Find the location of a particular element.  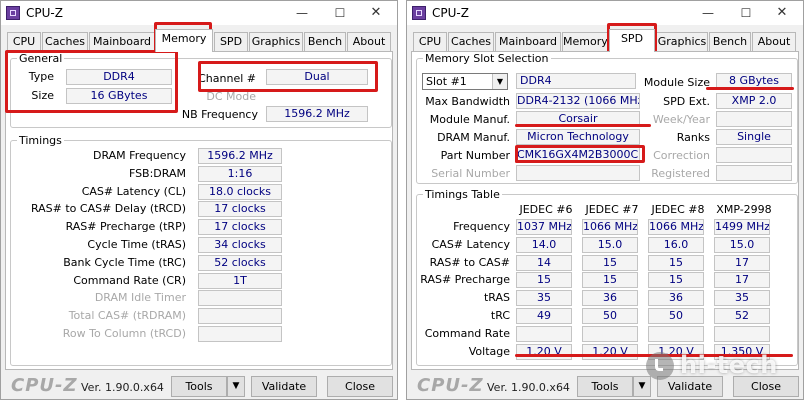

part-number-label: Part Number is located at coordinates (475, 155).